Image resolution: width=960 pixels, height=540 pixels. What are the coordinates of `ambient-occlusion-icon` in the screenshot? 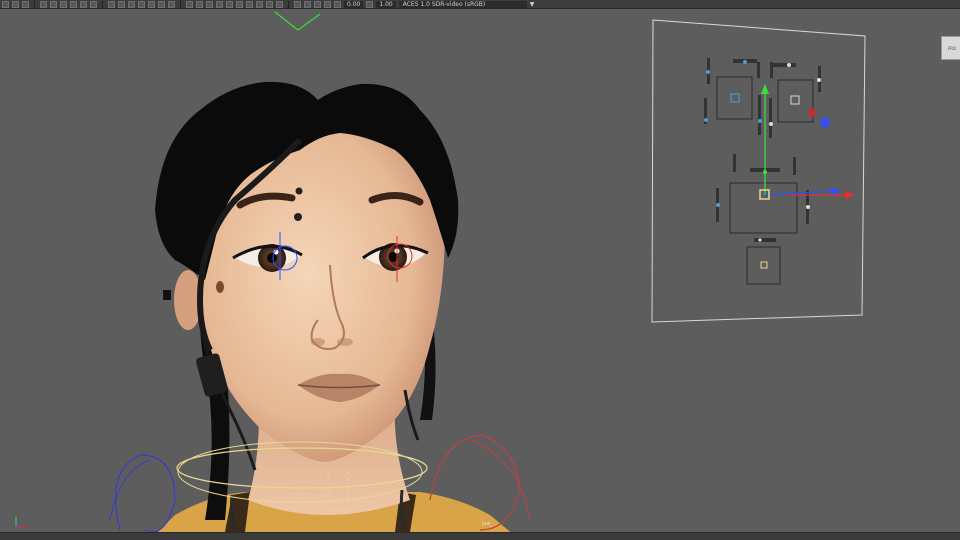 It's located at (249, 4).